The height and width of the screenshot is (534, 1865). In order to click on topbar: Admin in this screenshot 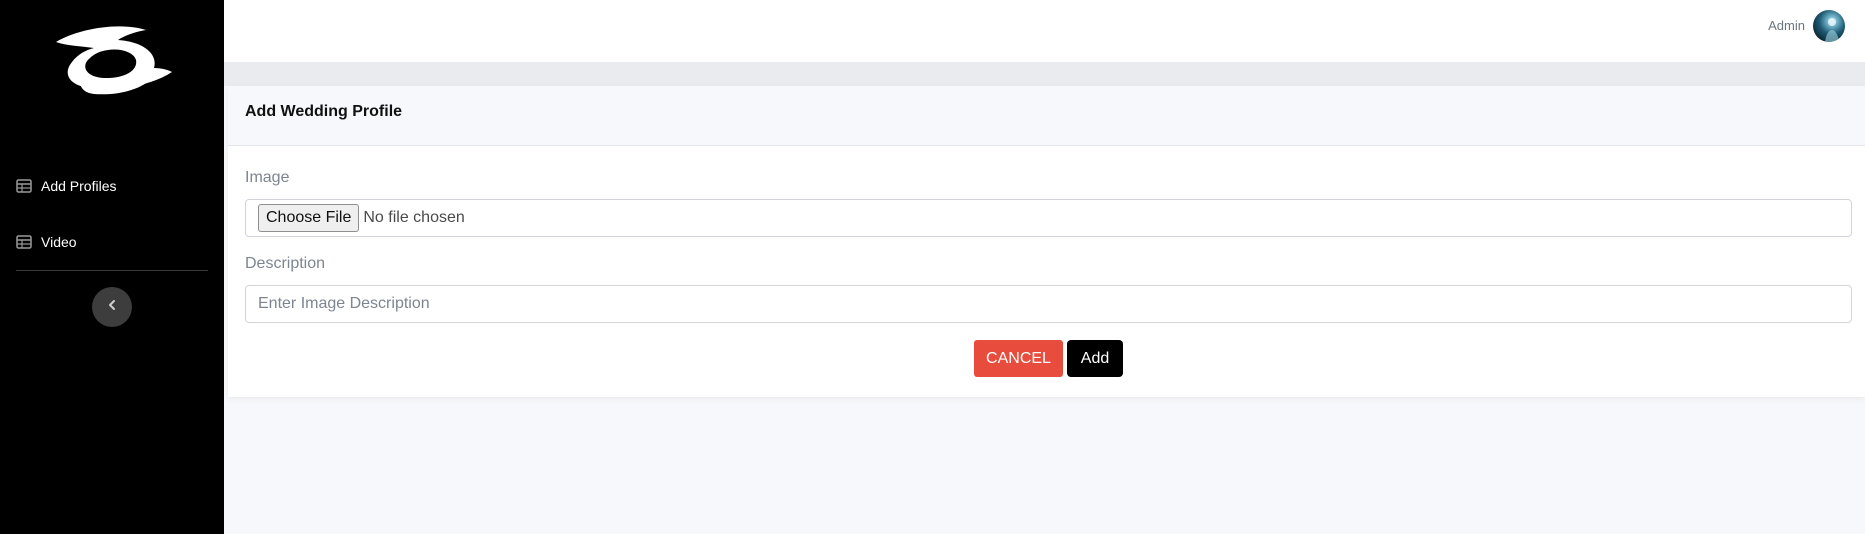, I will do `click(1044, 31)`.